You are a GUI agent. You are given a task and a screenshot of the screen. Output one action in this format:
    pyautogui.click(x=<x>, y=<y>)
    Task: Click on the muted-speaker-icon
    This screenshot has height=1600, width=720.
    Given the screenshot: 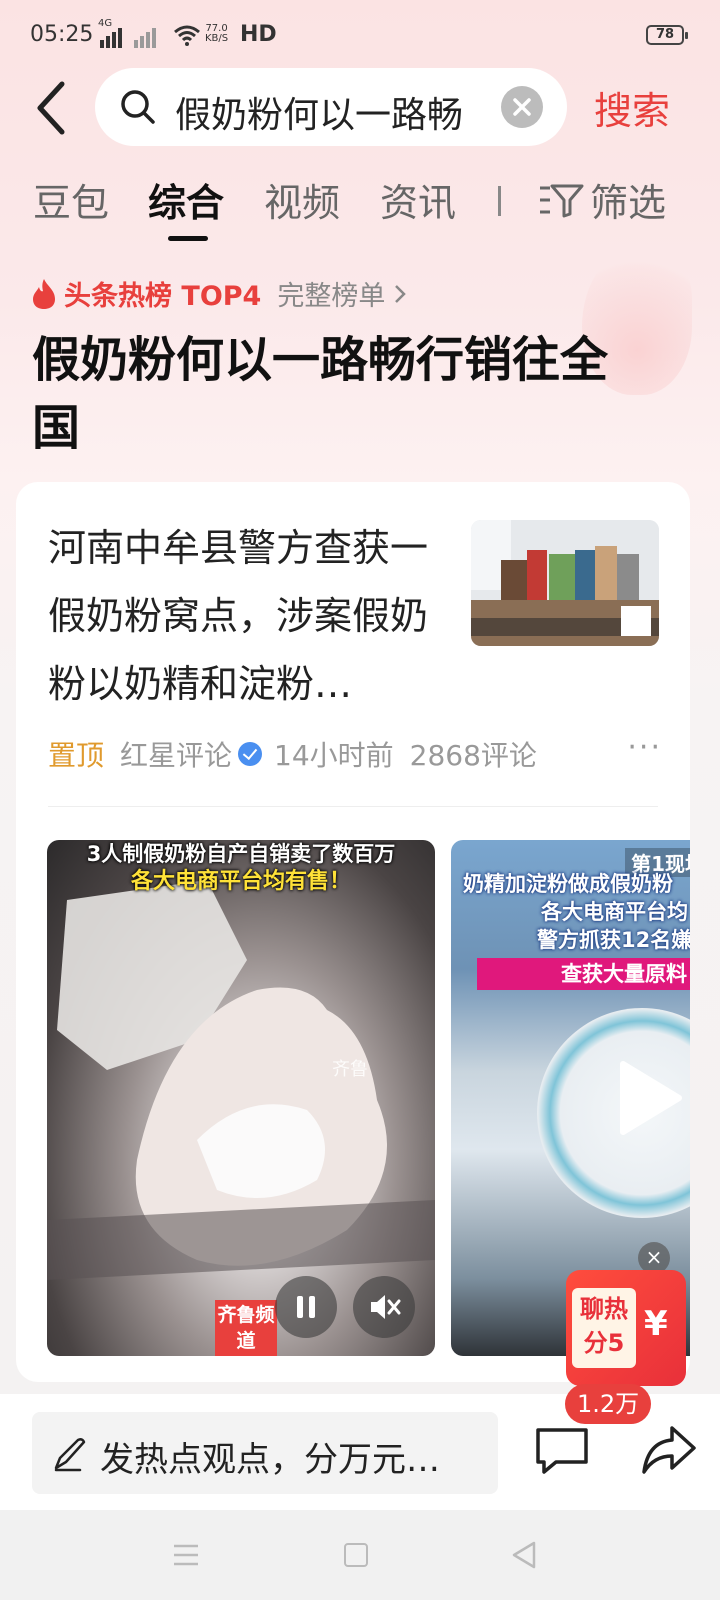 What is the action you would take?
    pyautogui.click(x=386, y=1307)
    